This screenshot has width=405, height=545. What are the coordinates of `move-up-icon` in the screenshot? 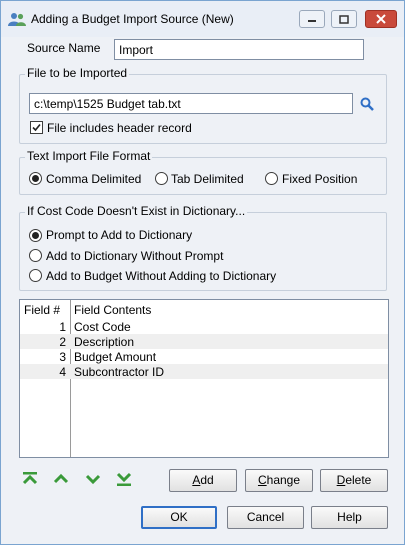 It's located at (61, 479).